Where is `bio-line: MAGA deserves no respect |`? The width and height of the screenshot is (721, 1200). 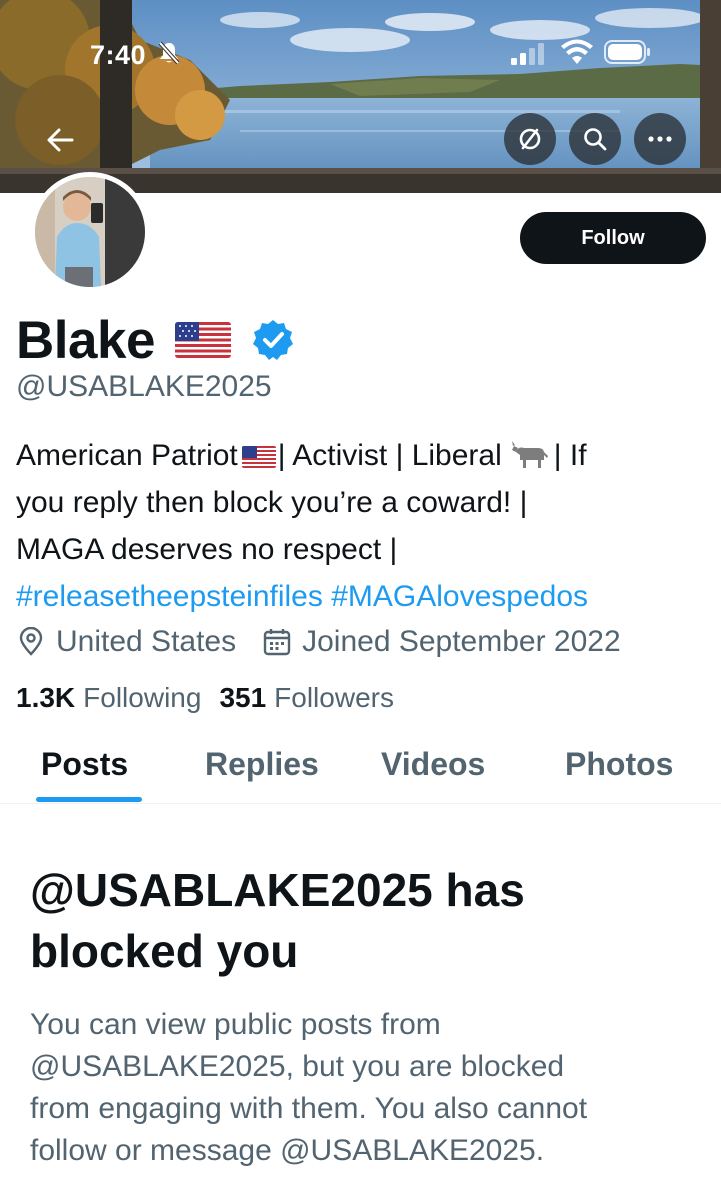 bio-line: MAGA deserves no respect | is located at coordinates (207, 549).